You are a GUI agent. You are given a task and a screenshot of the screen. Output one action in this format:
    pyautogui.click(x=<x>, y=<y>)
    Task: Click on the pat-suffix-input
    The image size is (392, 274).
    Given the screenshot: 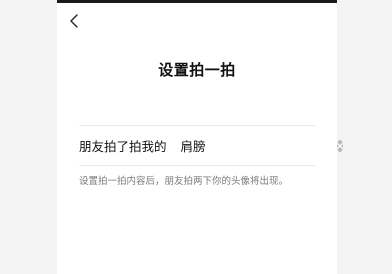 What is the action you would take?
    pyautogui.click(x=258, y=145)
    